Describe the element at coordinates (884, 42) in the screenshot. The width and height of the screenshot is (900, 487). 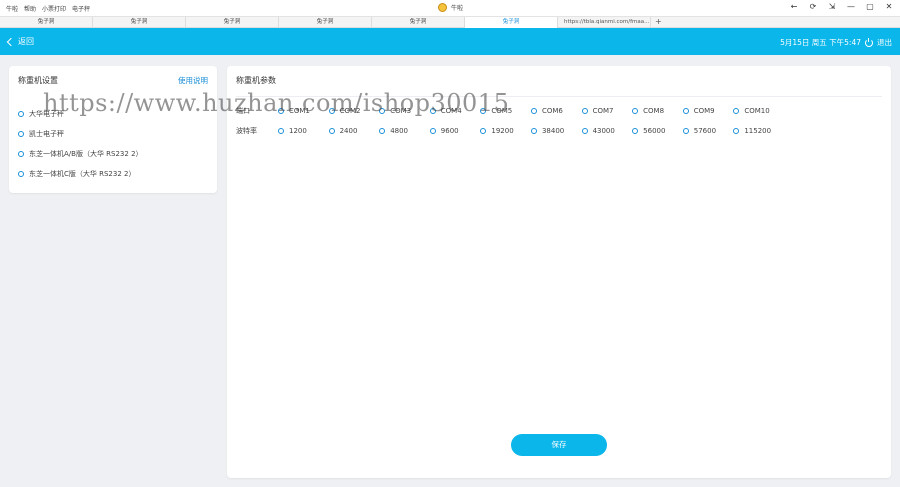
I see `logout-button: 退出` at that location.